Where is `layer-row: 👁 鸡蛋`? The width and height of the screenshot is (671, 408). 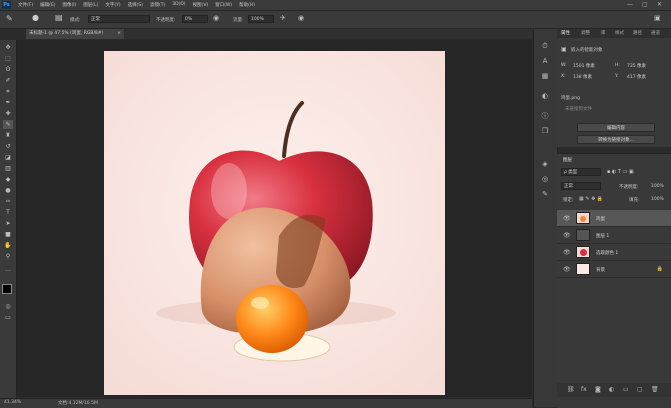
layer-row: 👁 鸡蛋 is located at coordinates (614, 218).